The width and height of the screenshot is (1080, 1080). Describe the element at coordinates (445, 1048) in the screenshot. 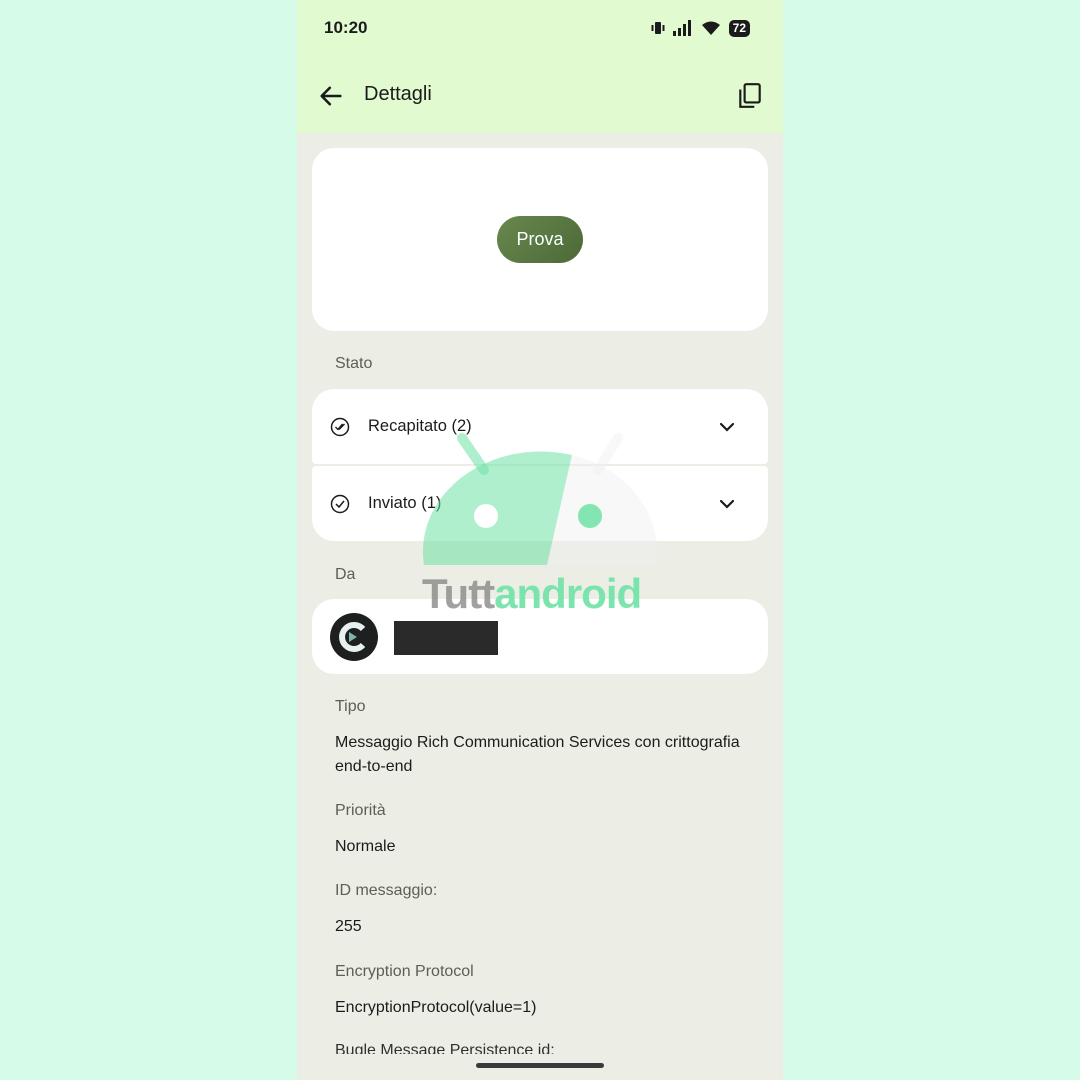

I see `persistence-id-label: Bugle Message Persistence id:` at that location.